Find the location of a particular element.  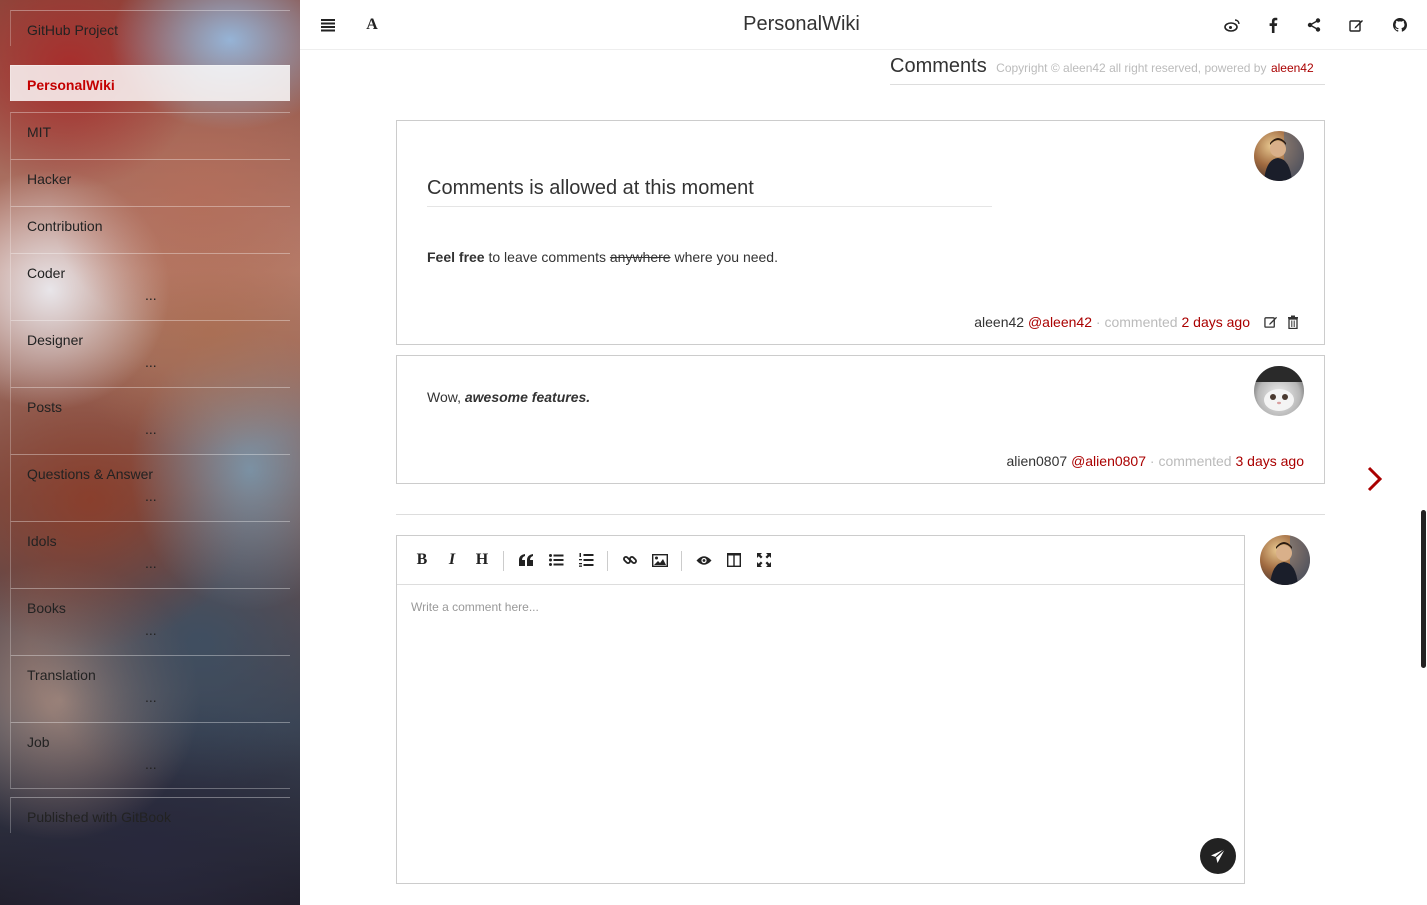

comment-body: Wow, awesome features. is located at coordinates (508, 397).